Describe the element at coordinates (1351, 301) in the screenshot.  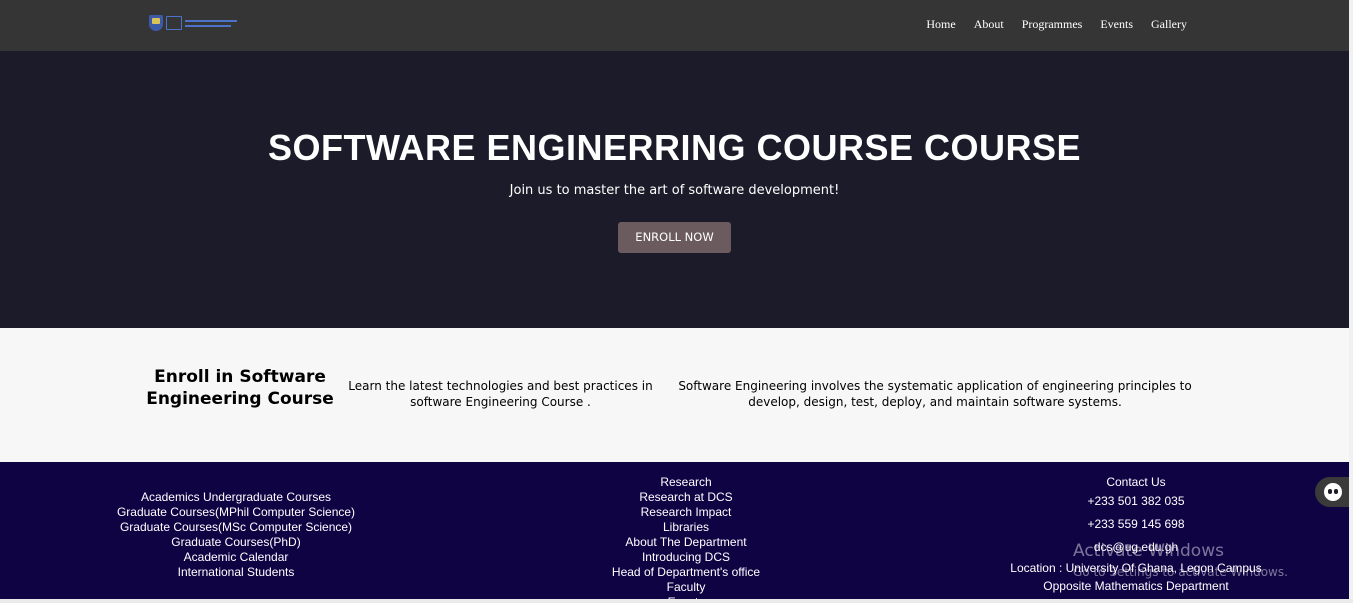
I see `vertical-scrollbar` at that location.